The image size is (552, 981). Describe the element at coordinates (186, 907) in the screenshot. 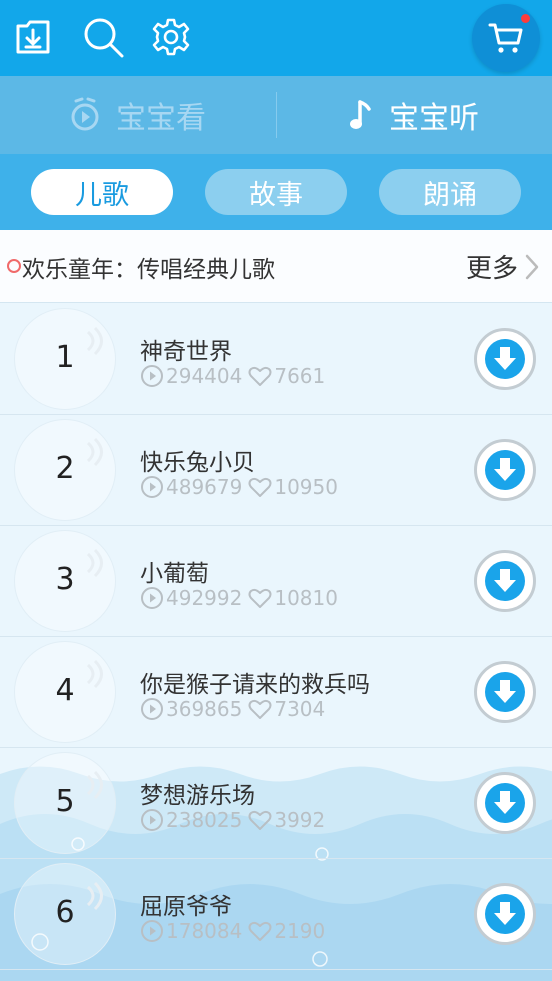

I see `song-title: 屈原爷爷` at that location.